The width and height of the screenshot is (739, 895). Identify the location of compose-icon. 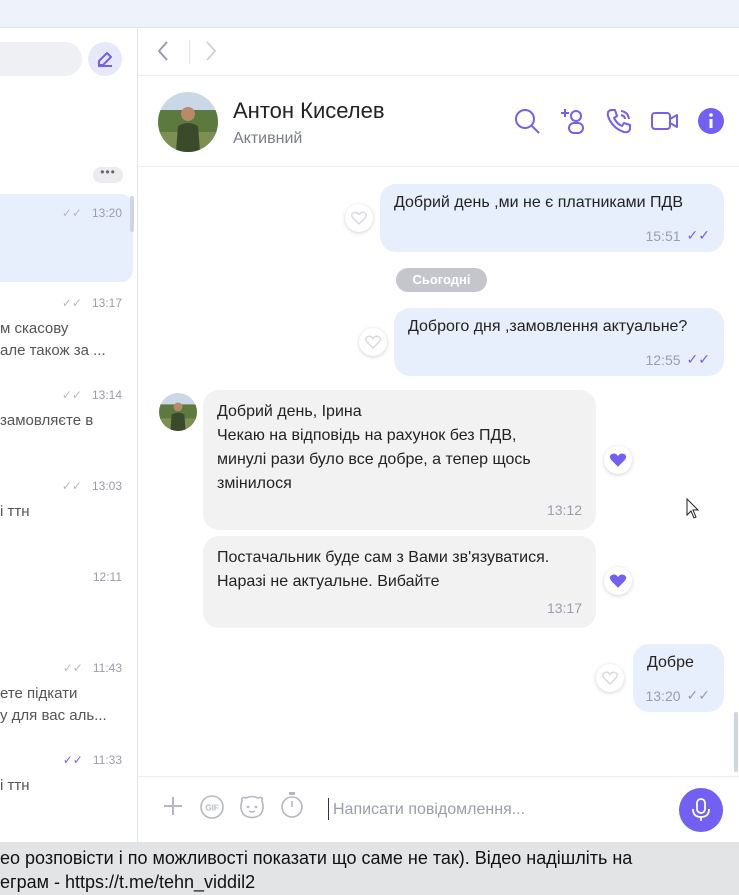
(105, 59).